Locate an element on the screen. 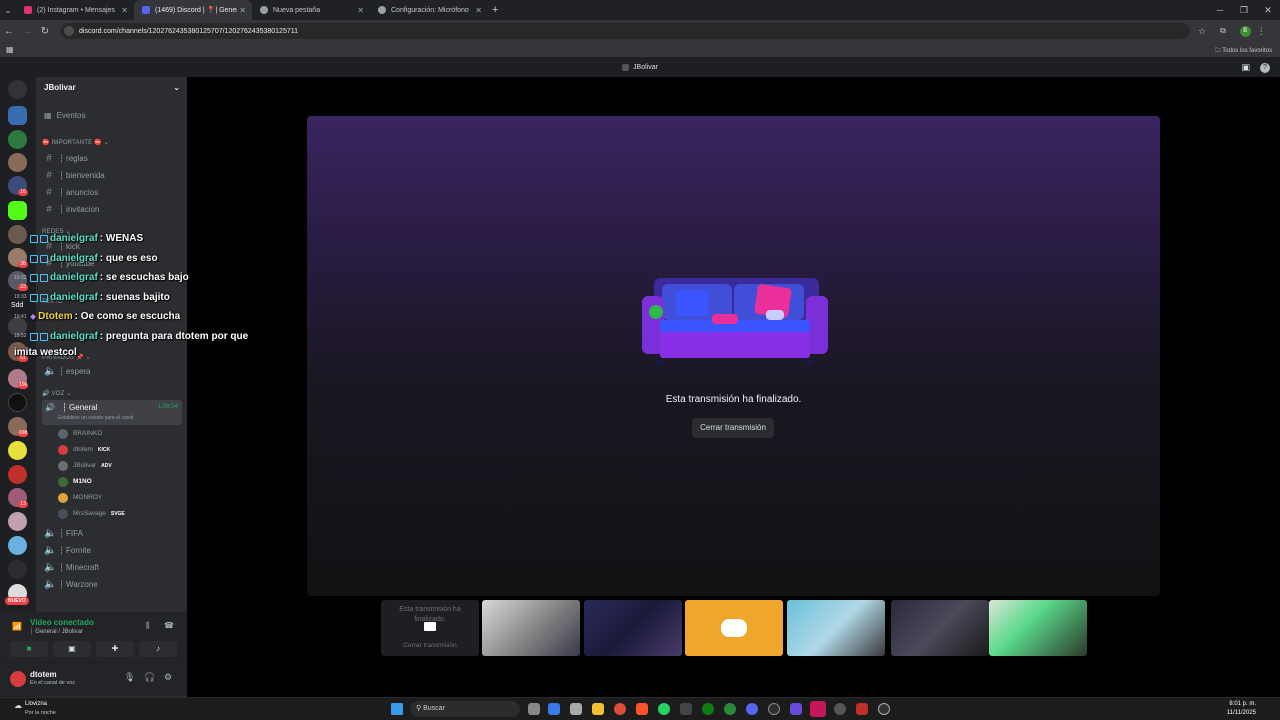 This screenshot has height=720, width=1280. gear-icon: ⚙ is located at coordinates (168, 677).